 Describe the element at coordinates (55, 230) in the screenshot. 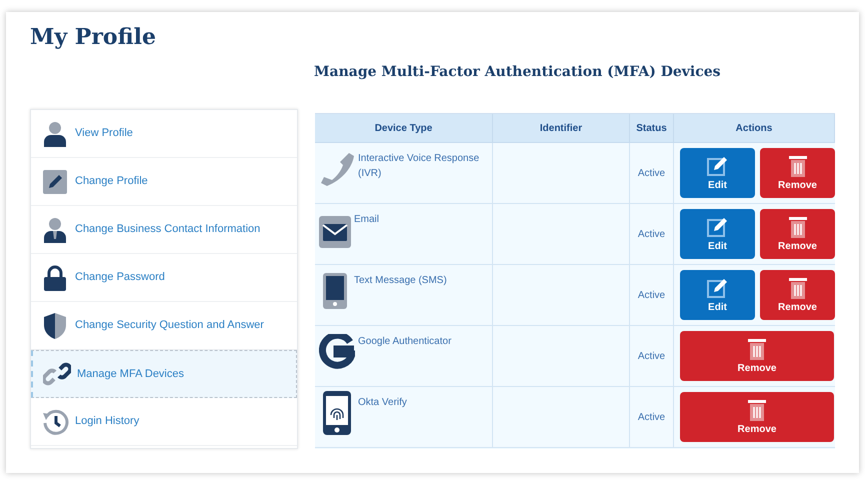

I see `businessperson-icon` at that location.